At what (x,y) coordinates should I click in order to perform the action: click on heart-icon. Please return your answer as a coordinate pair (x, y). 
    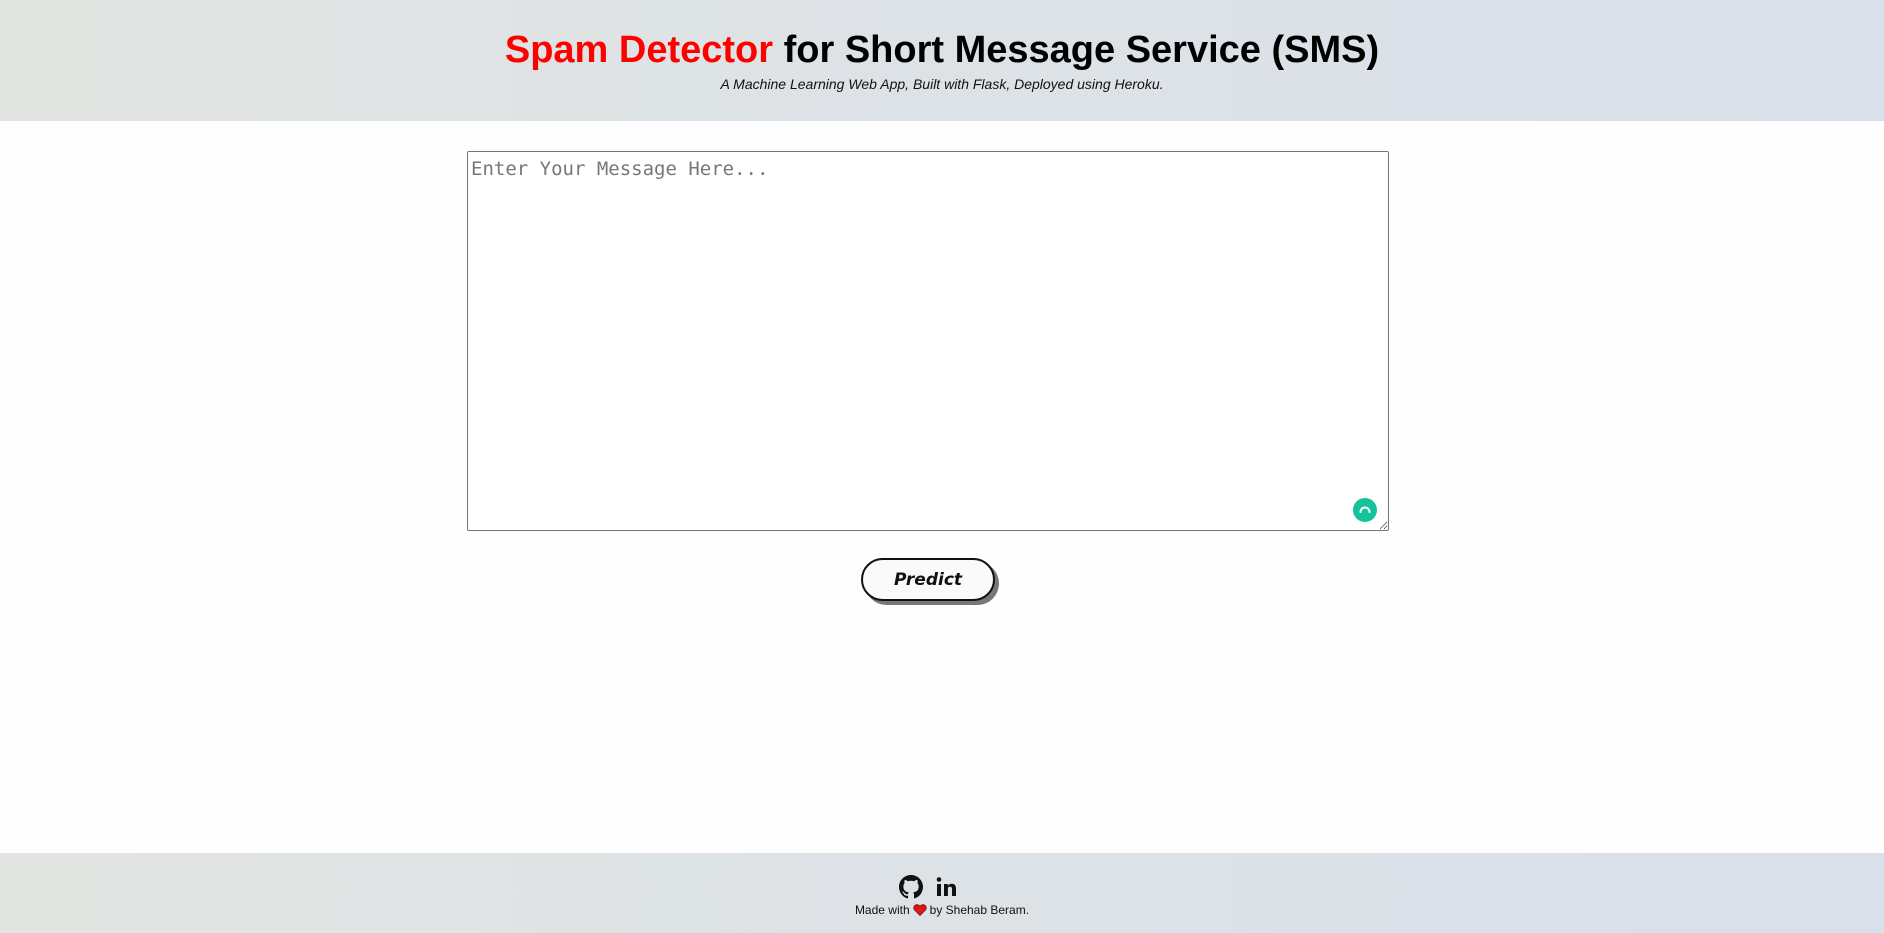
    Looking at the image, I should click on (920, 912).